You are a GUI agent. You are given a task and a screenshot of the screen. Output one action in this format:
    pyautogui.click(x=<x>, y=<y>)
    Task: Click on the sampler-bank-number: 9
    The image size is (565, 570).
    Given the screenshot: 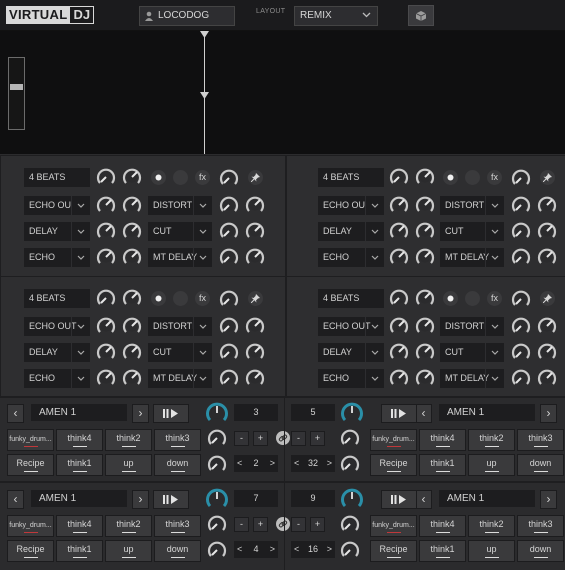 What is the action you would take?
    pyautogui.click(x=313, y=498)
    